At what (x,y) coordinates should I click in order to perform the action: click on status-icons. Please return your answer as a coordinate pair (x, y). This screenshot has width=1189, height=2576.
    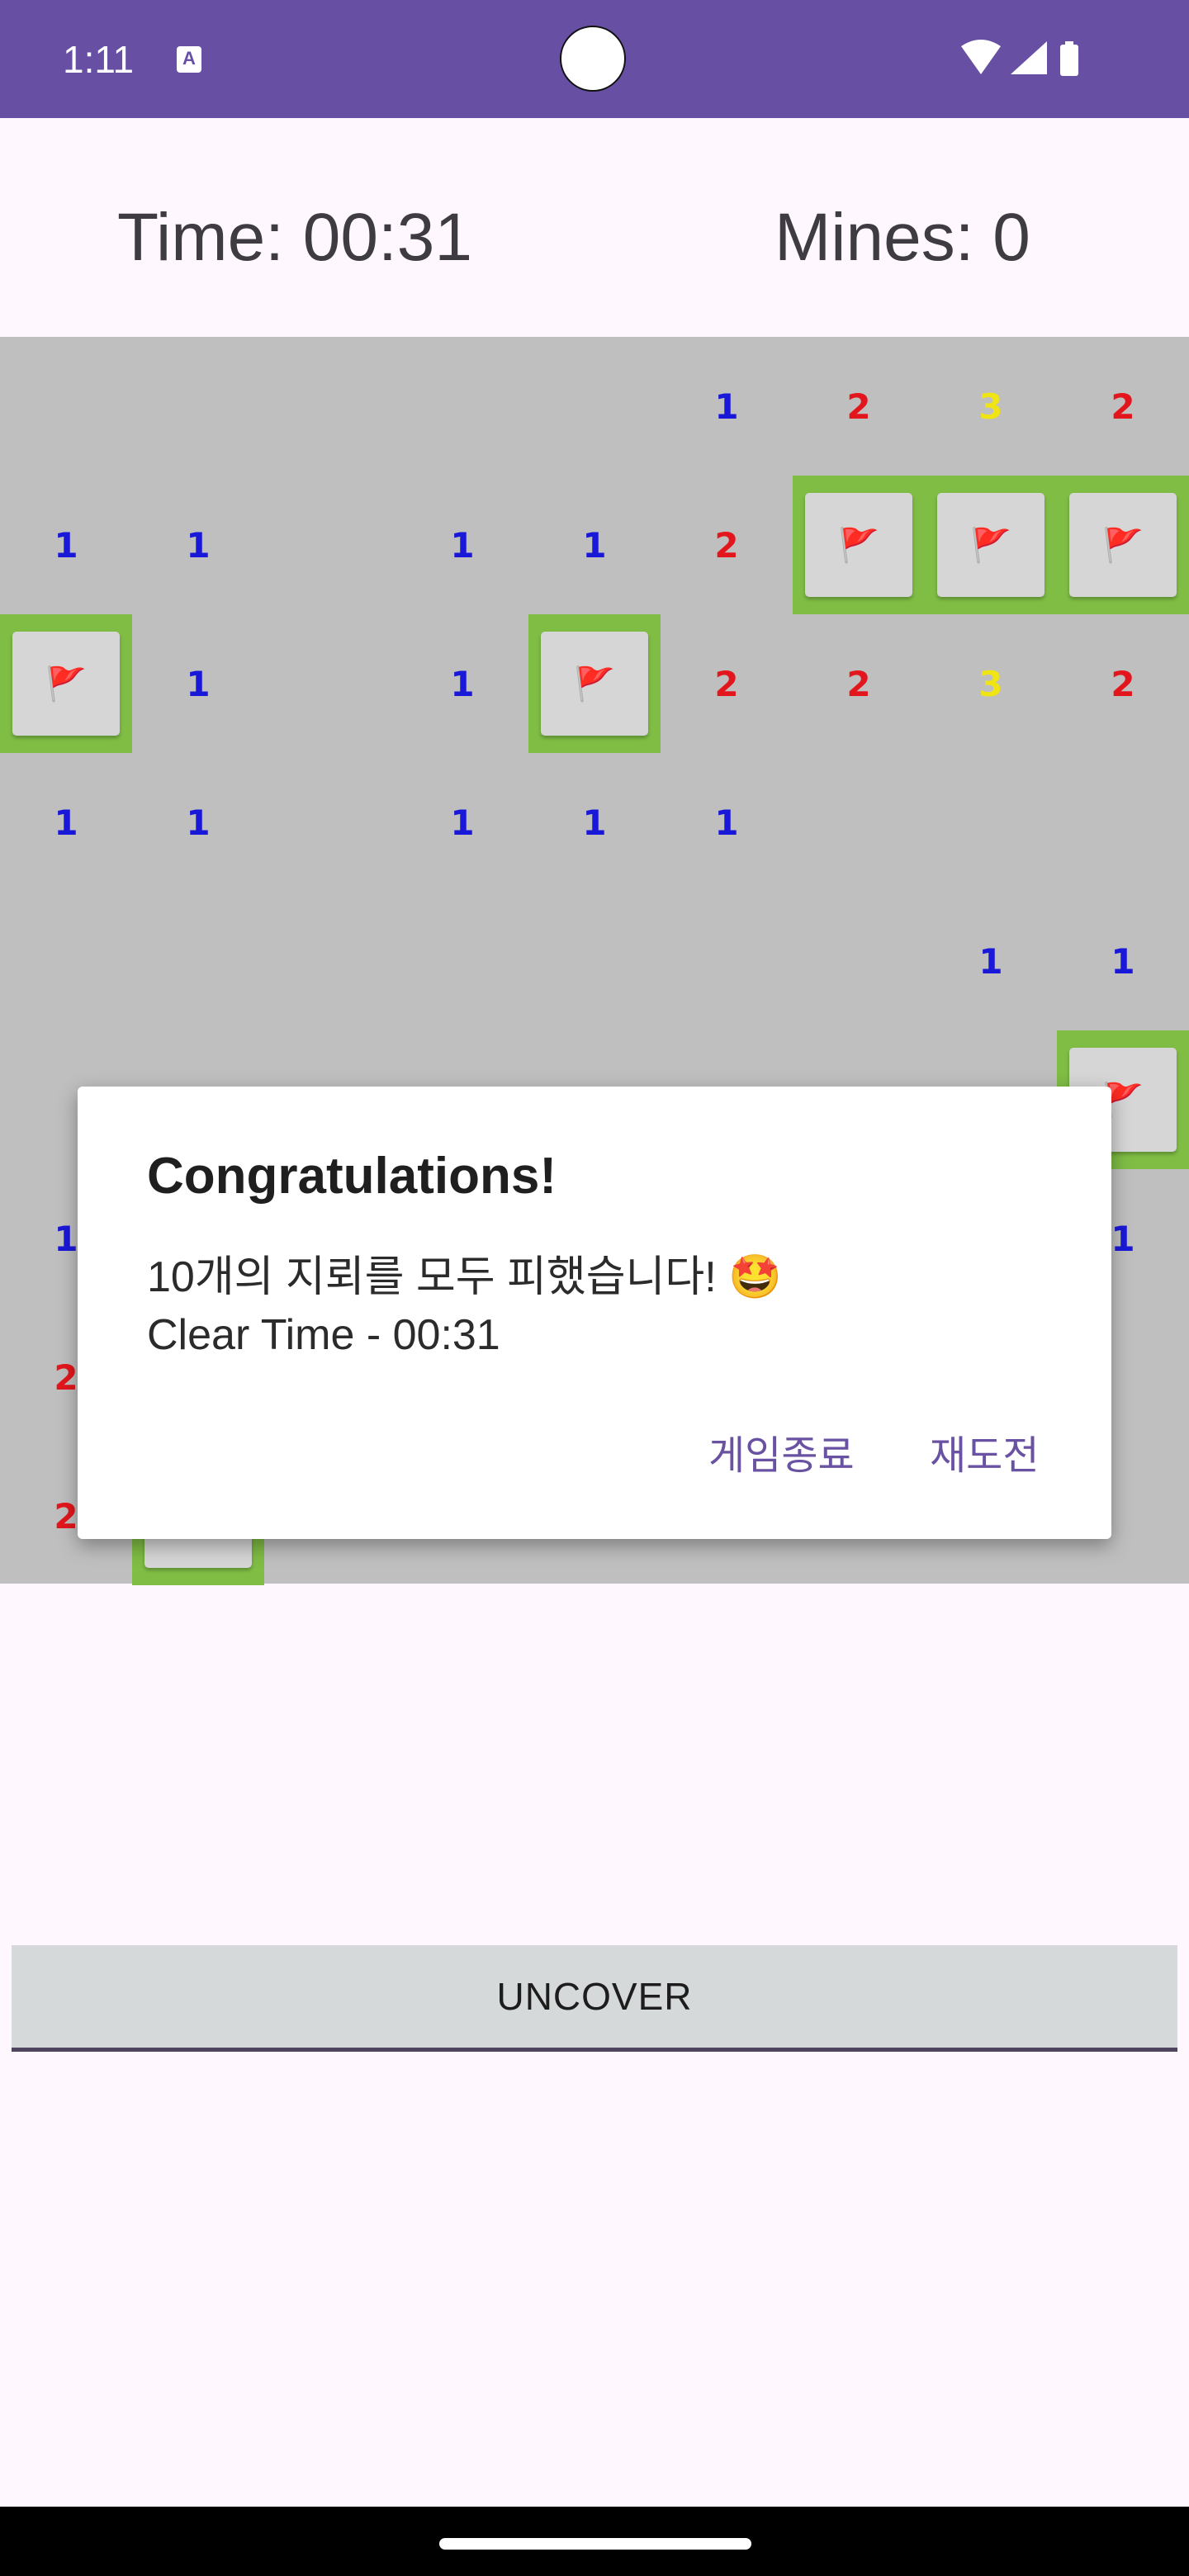
    Looking at the image, I should click on (1036, 58).